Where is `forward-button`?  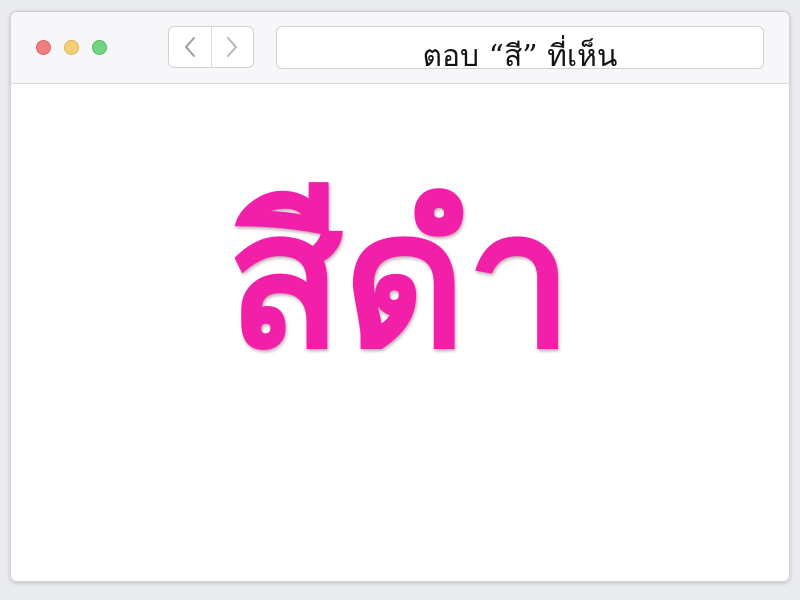 forward-button is located at coordinates (232, 47).